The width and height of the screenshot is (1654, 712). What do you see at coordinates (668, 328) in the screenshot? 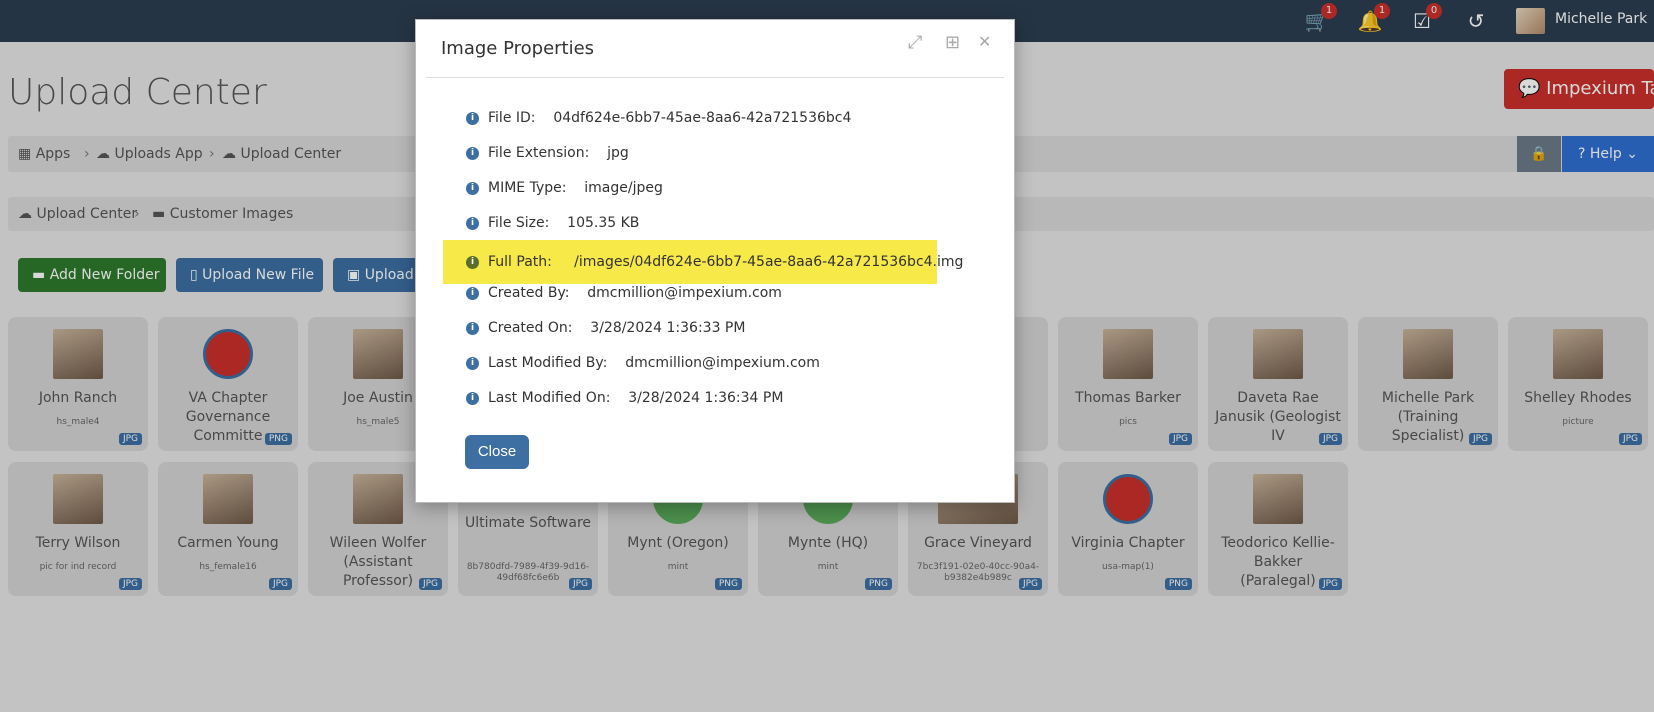
I see `prop-value: 3/28/2024 1:36:33 PM` at bounding box center [668, 328].